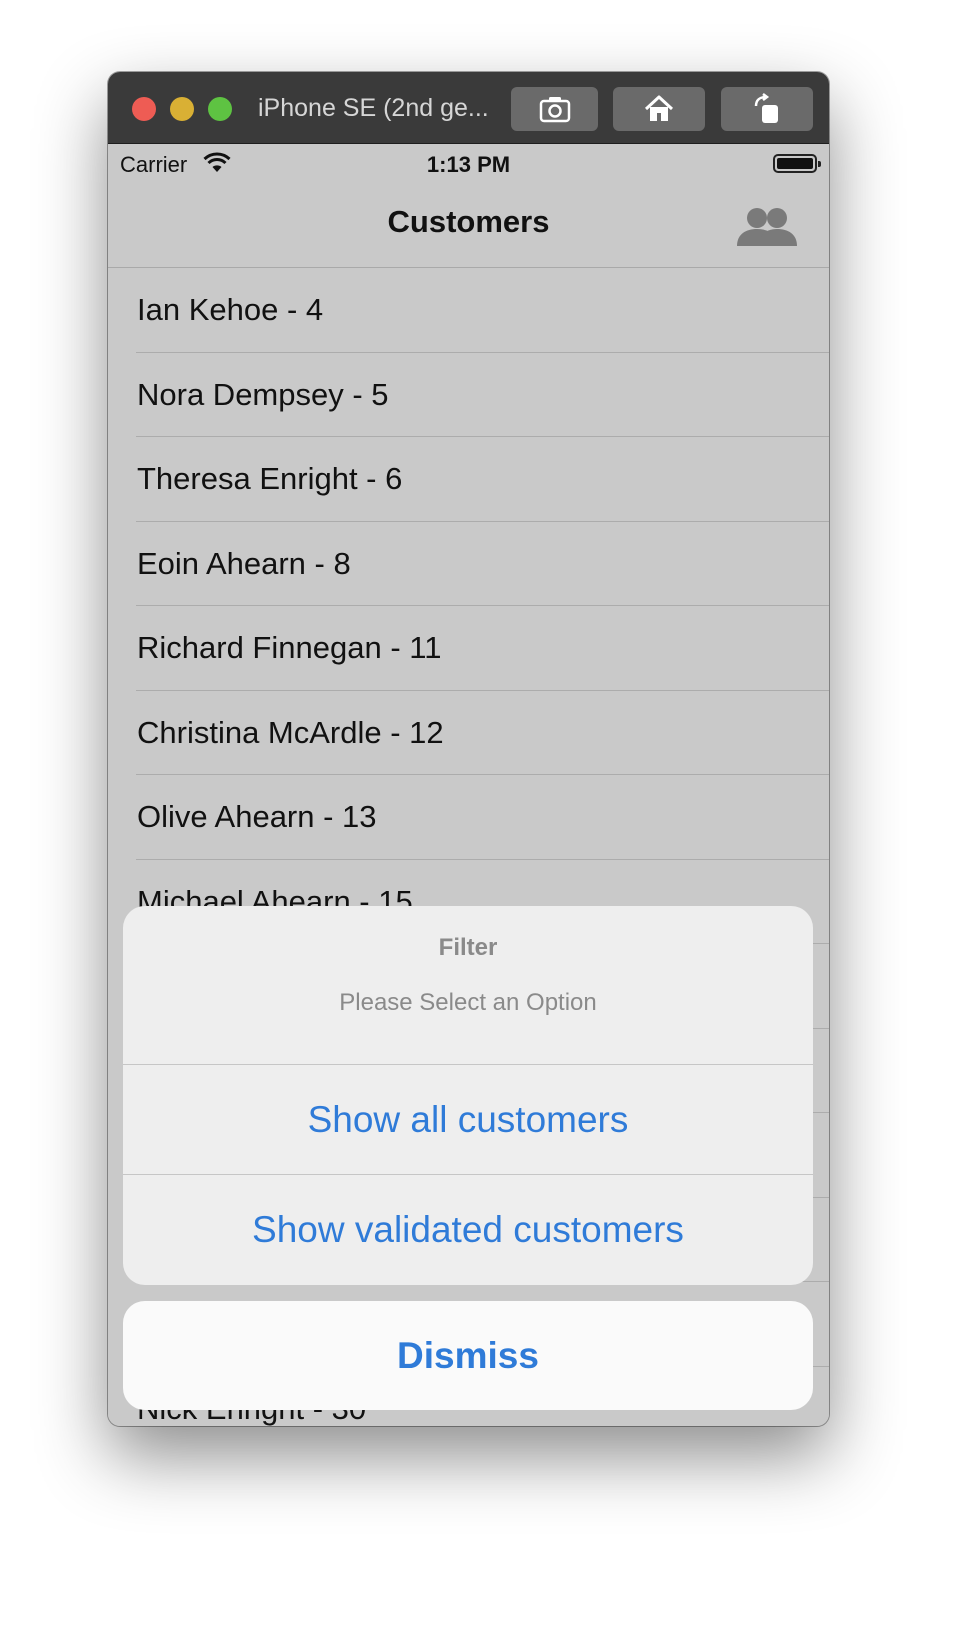 The width and height of the screenshot is (974, 1632). I want to click on action-sheet-message: Please Select an Option, so click(468, 1002).